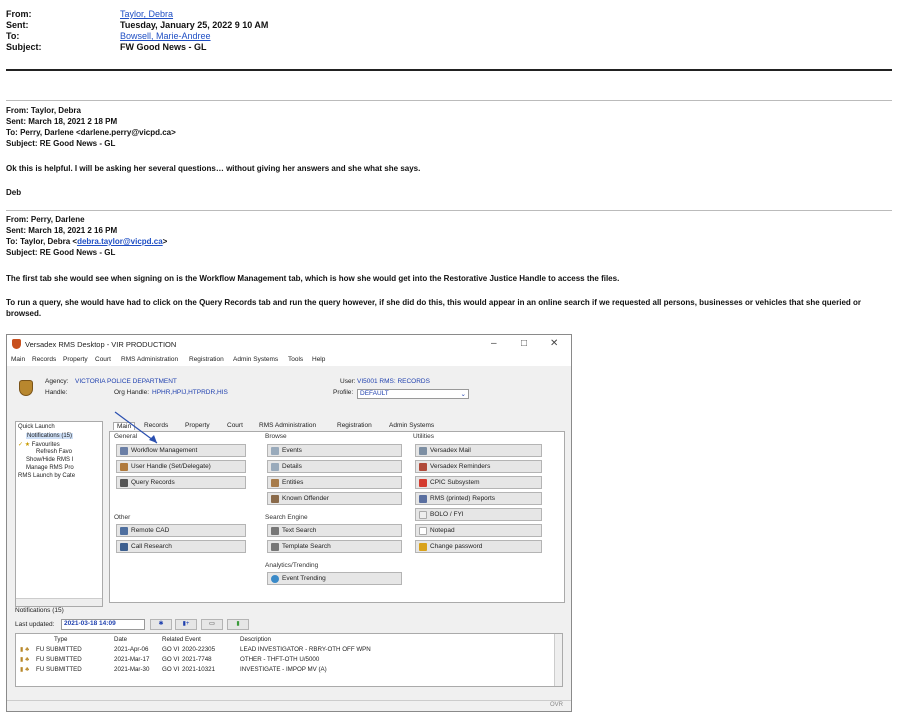  I want to click on known-offender-label: Known Offender, so click(305, 498).